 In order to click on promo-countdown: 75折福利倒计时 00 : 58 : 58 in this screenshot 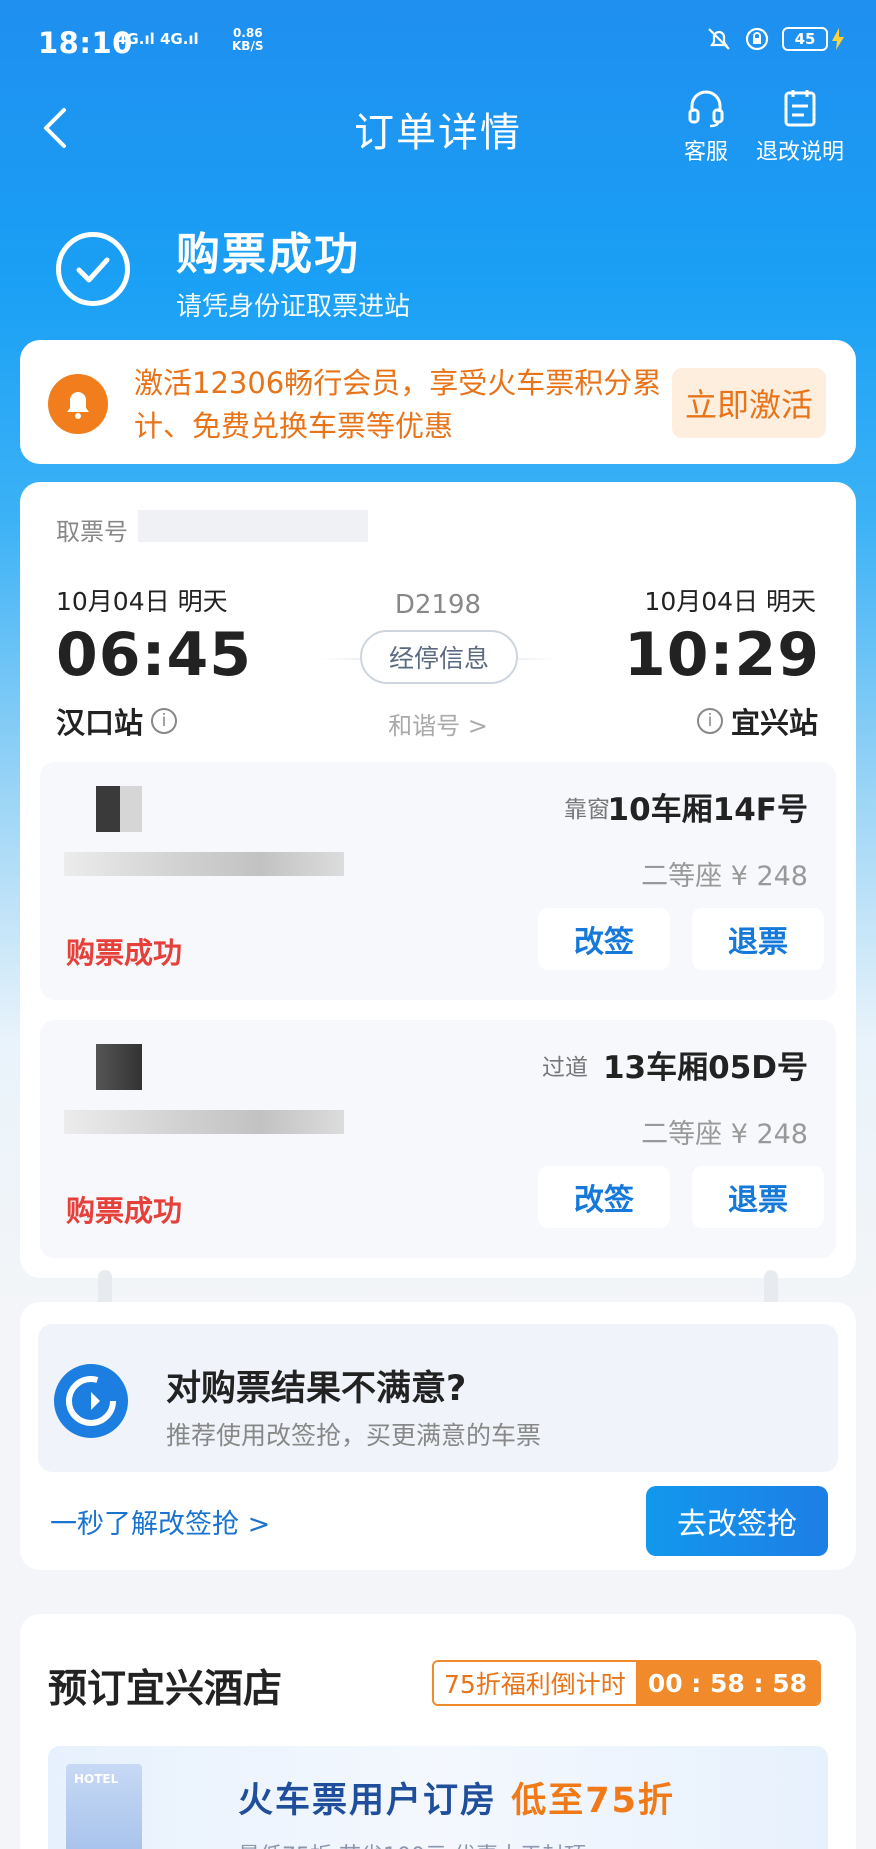, I will do `click(626, 1683)`.